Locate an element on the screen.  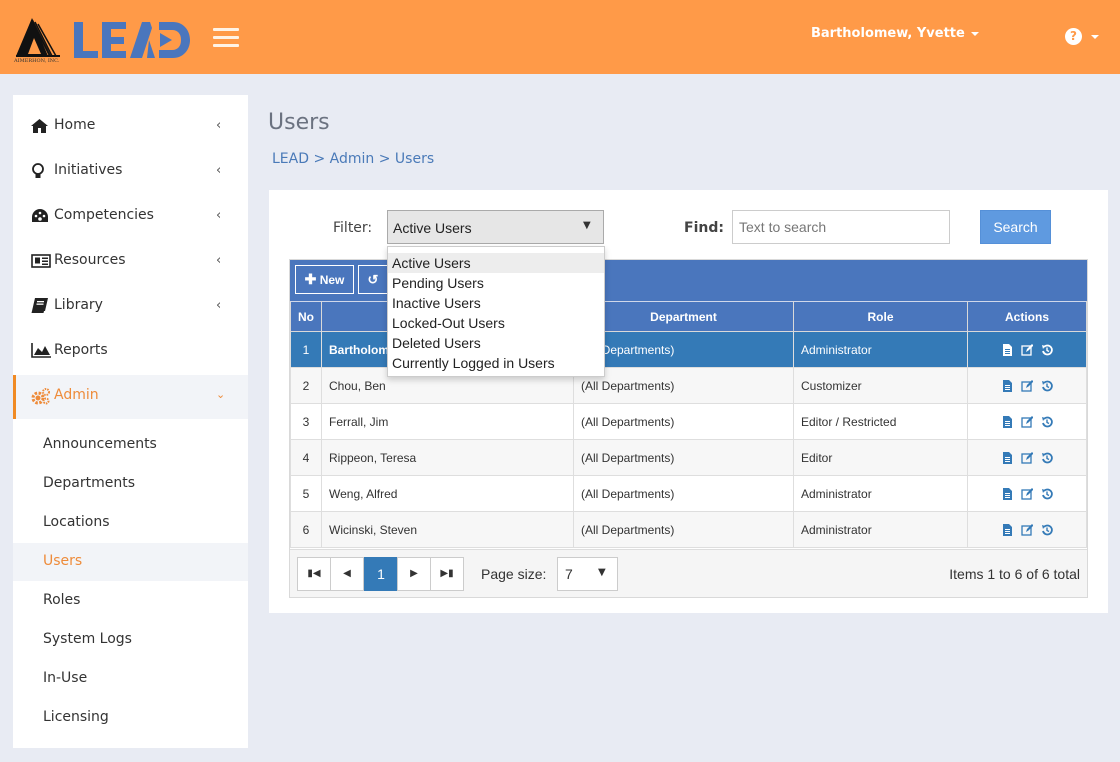
page-size-value: 7 is located at coordinates (569, 574).